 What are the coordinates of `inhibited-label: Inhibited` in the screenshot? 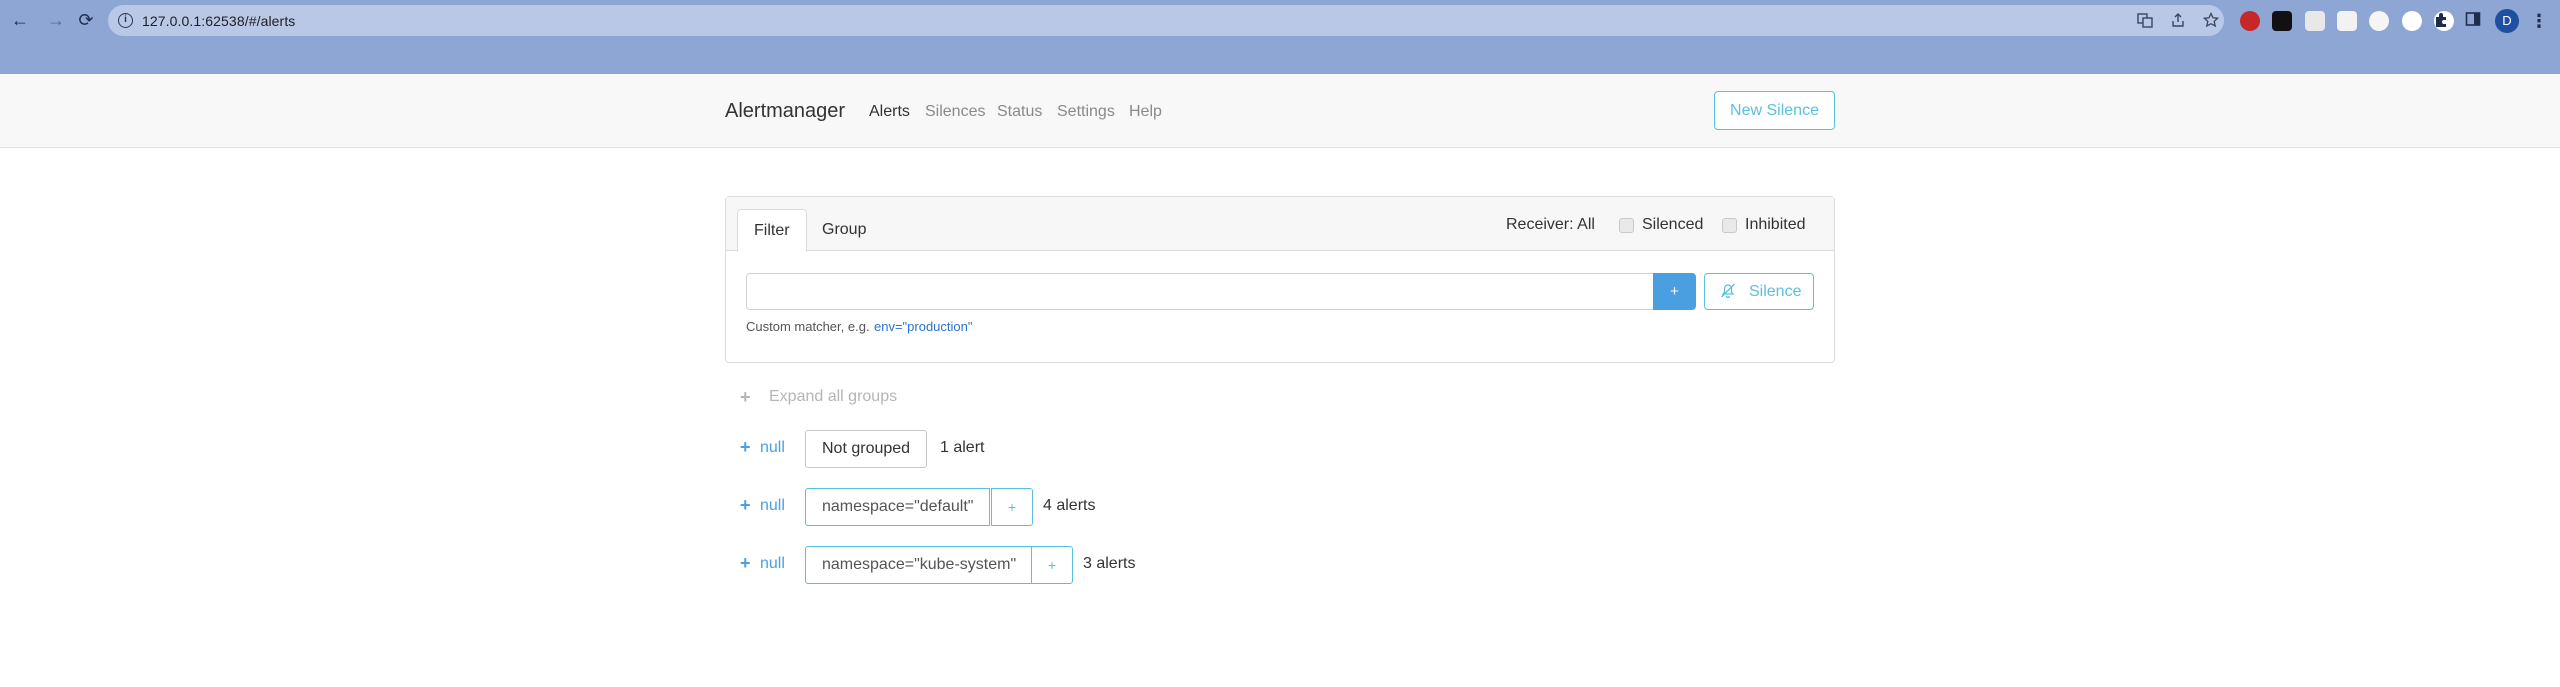 It's located at (1775, 225).